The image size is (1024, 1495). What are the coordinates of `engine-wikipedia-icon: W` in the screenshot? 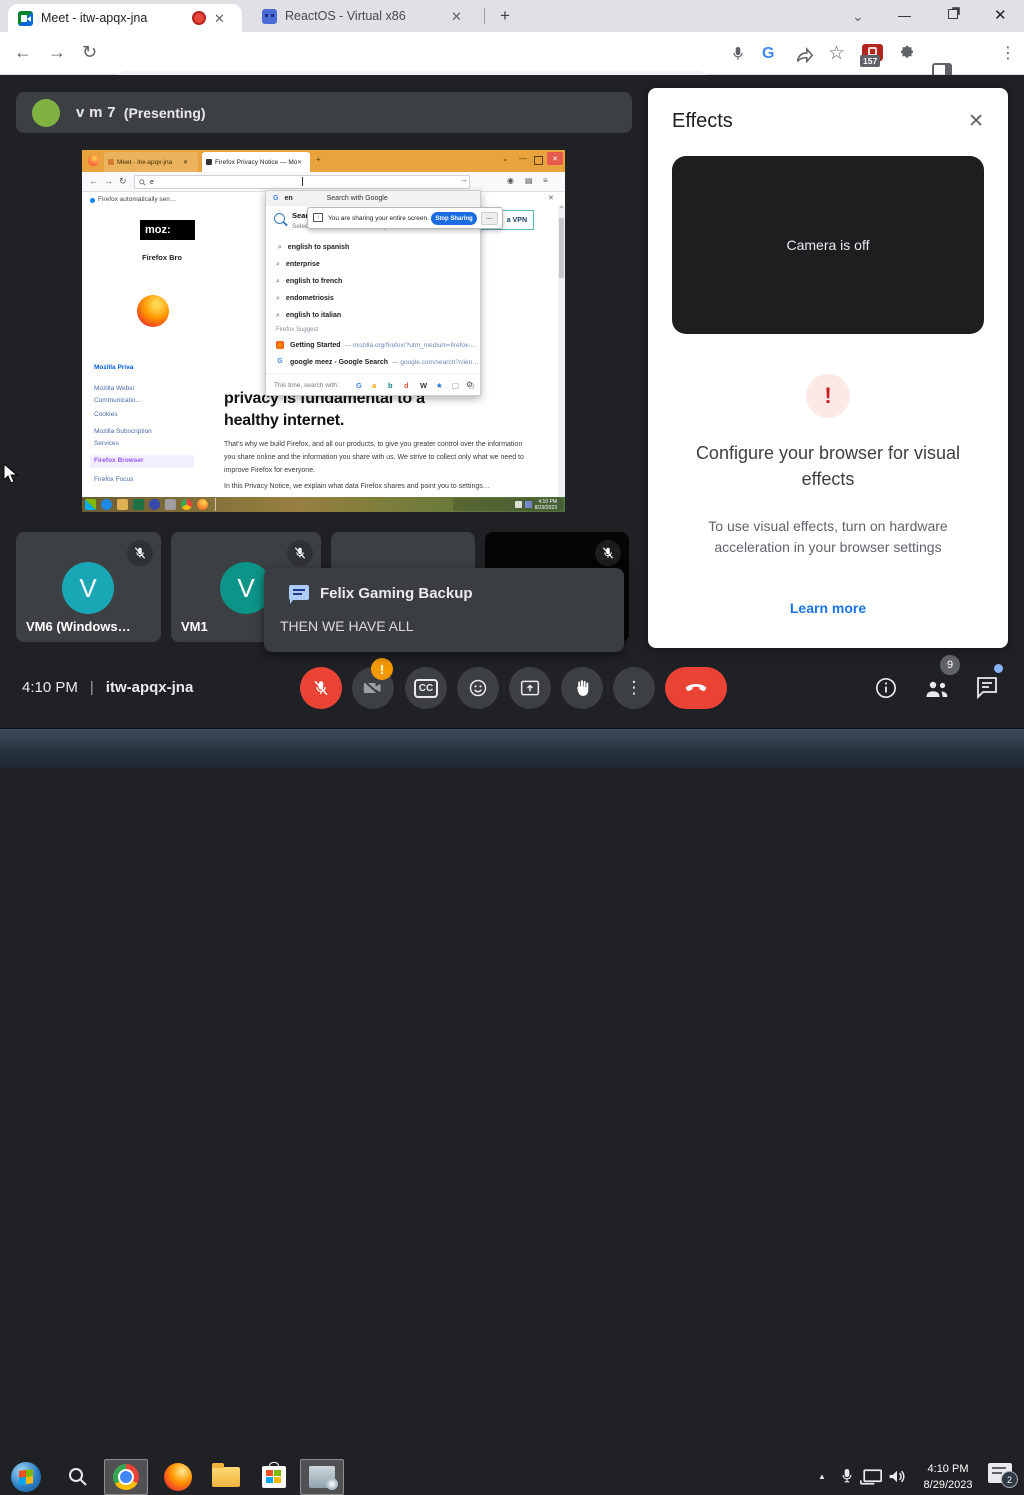 It's located at (423, 385).